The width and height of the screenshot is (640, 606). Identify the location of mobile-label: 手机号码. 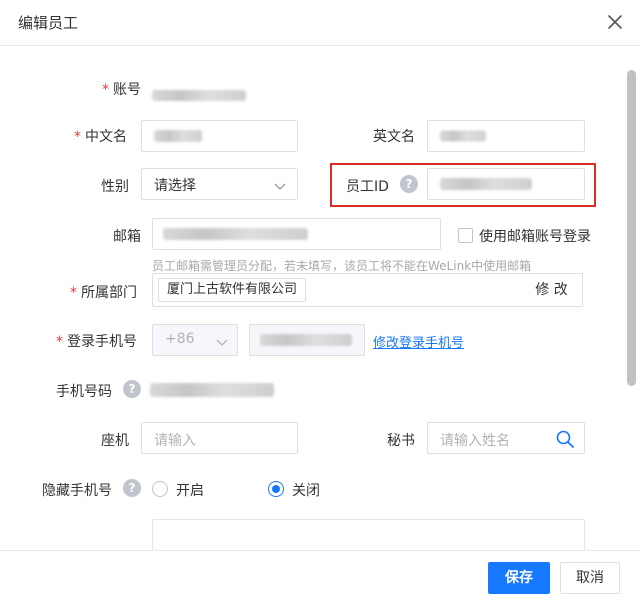
(84, 392).